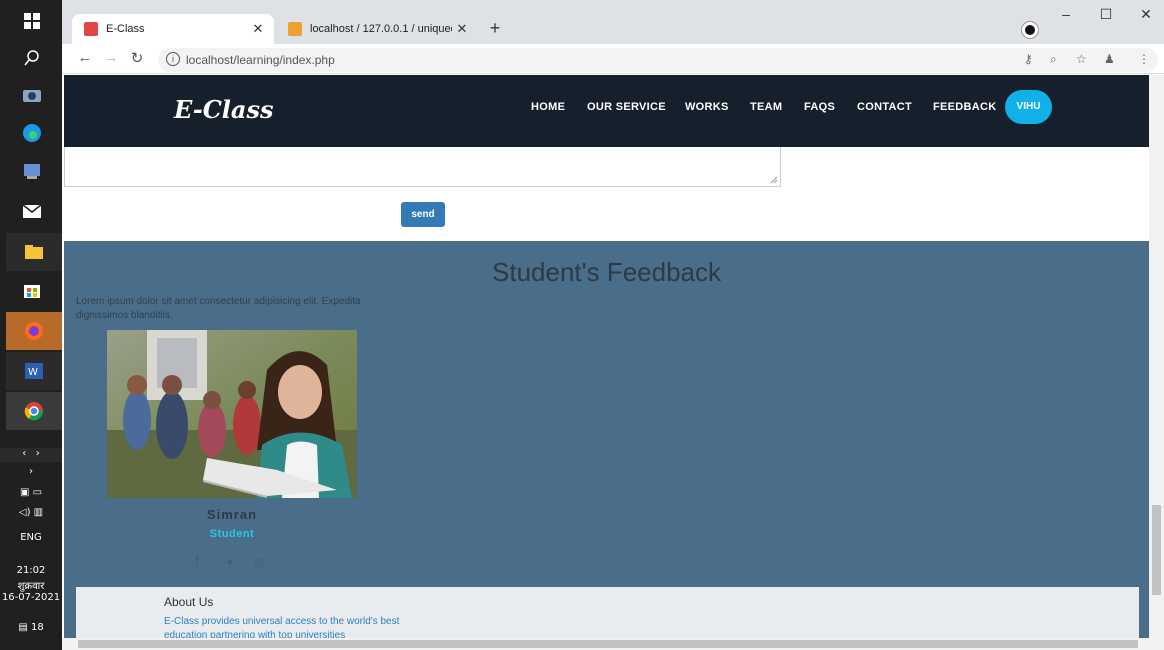  I want to click on profile-icon, so click(1030, 30).